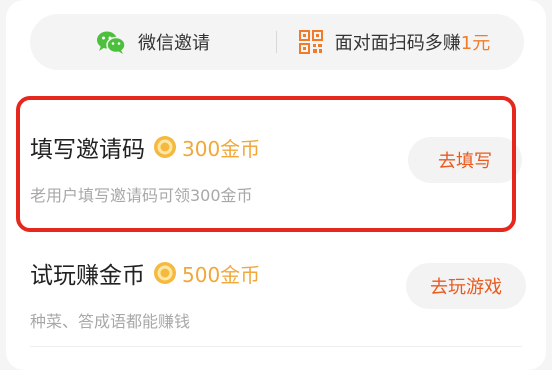  I want to click on task-title: 填写邀请码, so click(87, 150).